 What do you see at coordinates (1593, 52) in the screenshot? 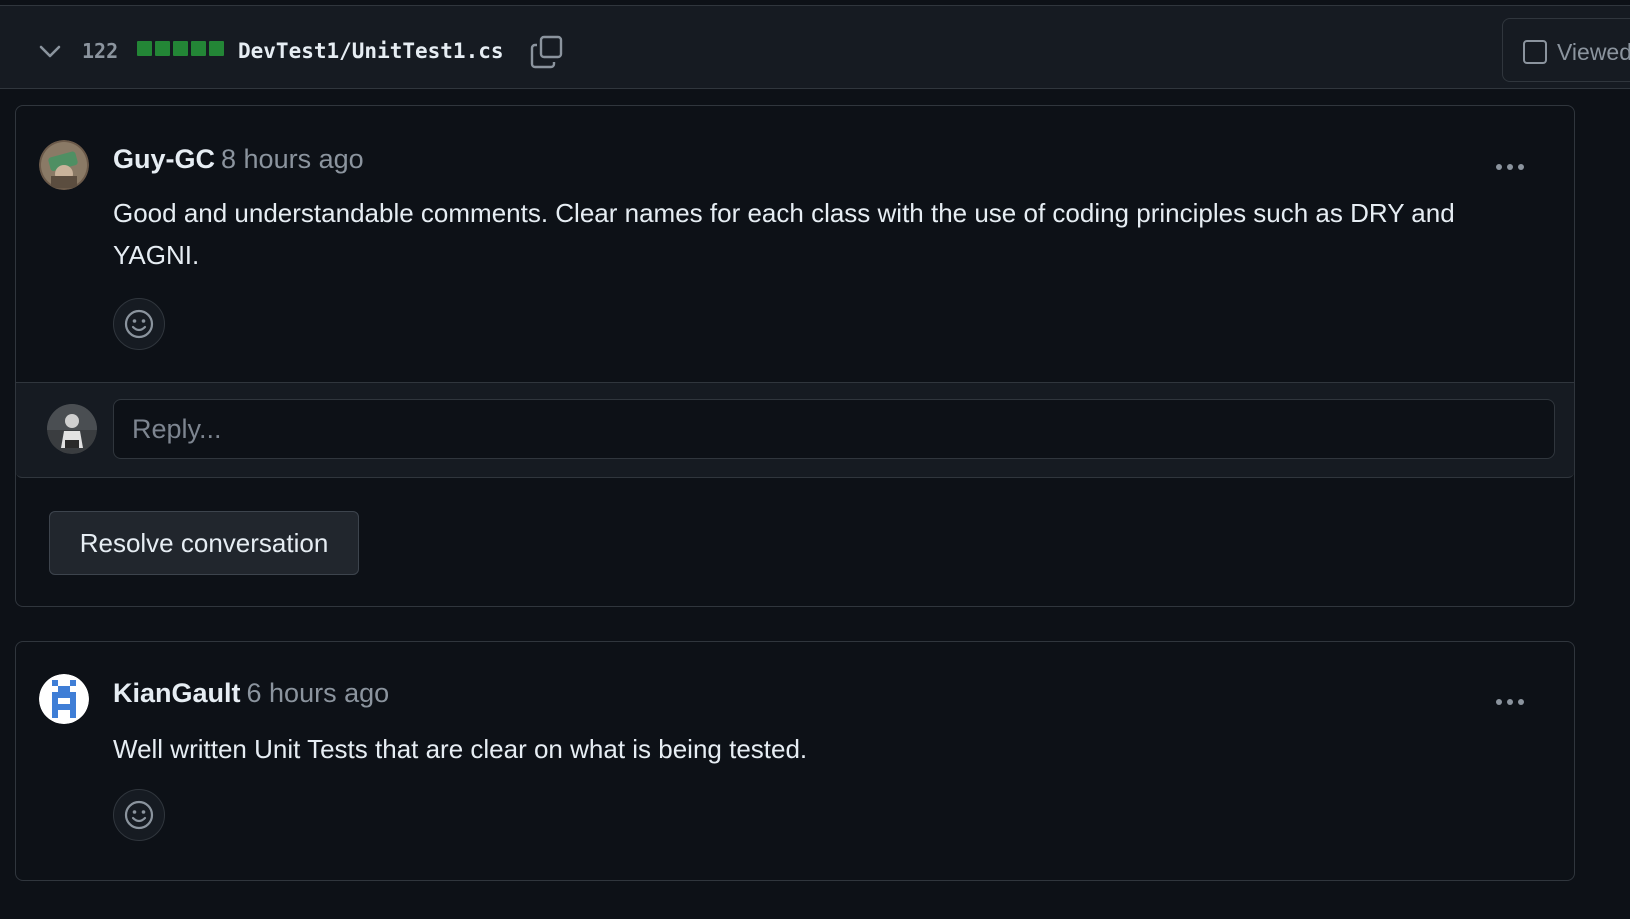
I see `viewed-label: Viewed` at bounding box center [1593, 52].